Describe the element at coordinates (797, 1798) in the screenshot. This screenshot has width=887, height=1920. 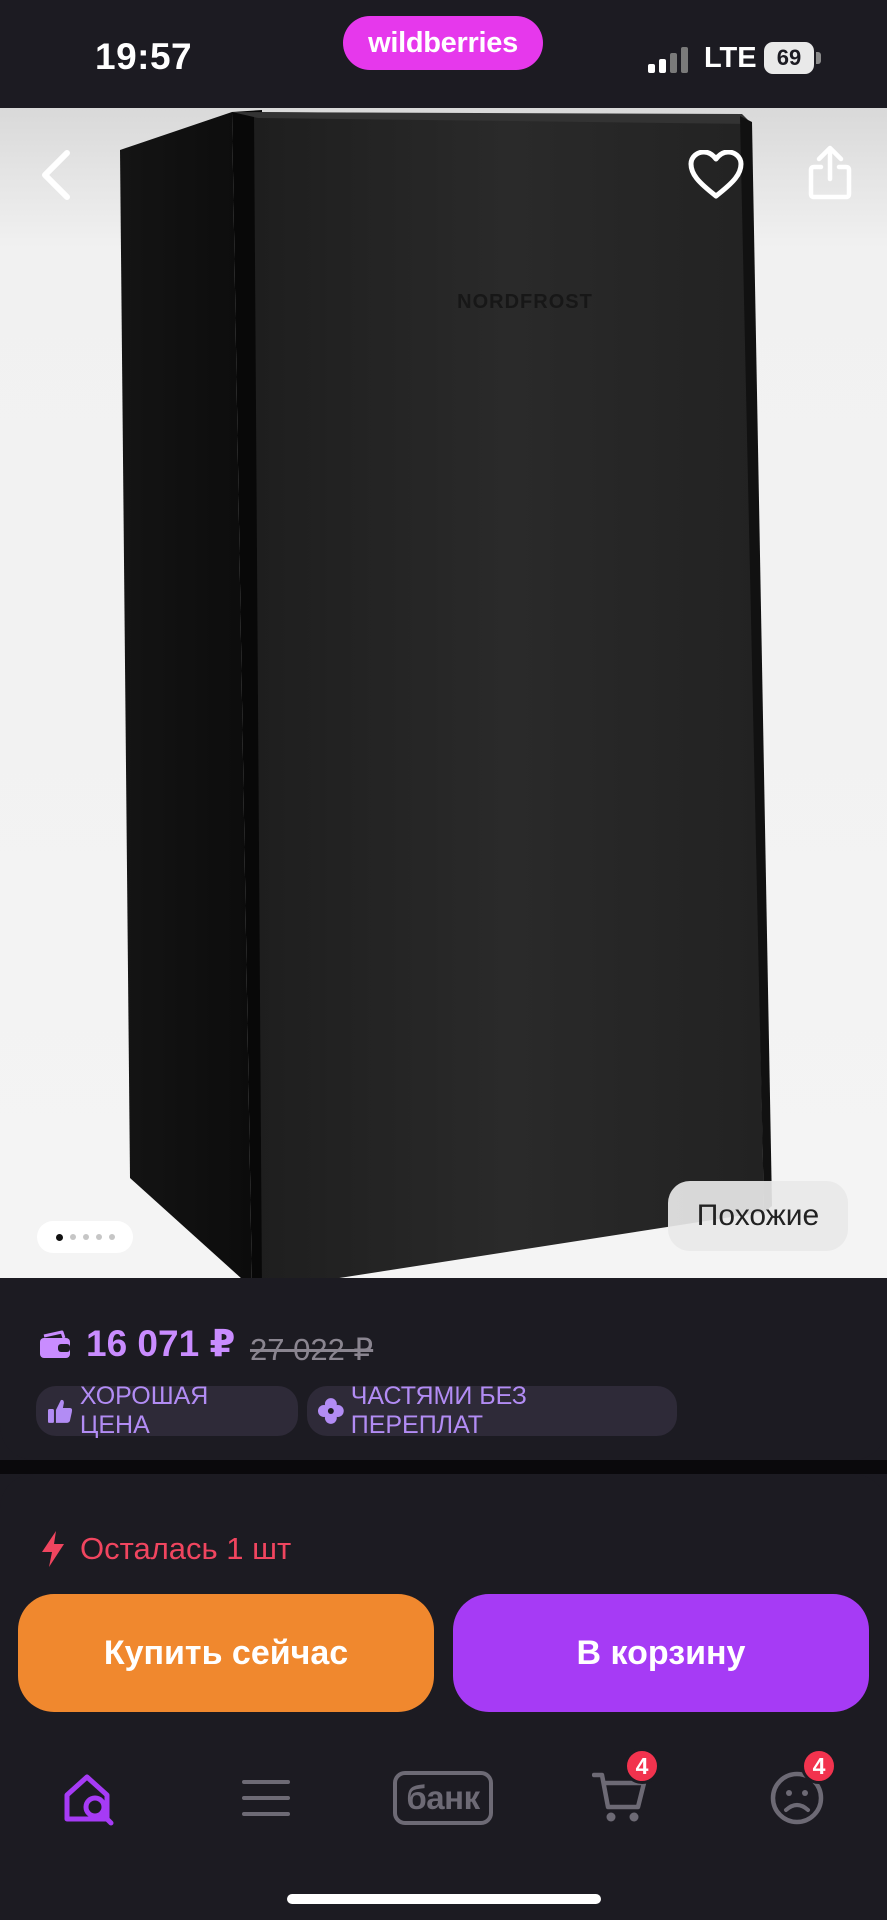
I see `tab-profile: 4` at that location.